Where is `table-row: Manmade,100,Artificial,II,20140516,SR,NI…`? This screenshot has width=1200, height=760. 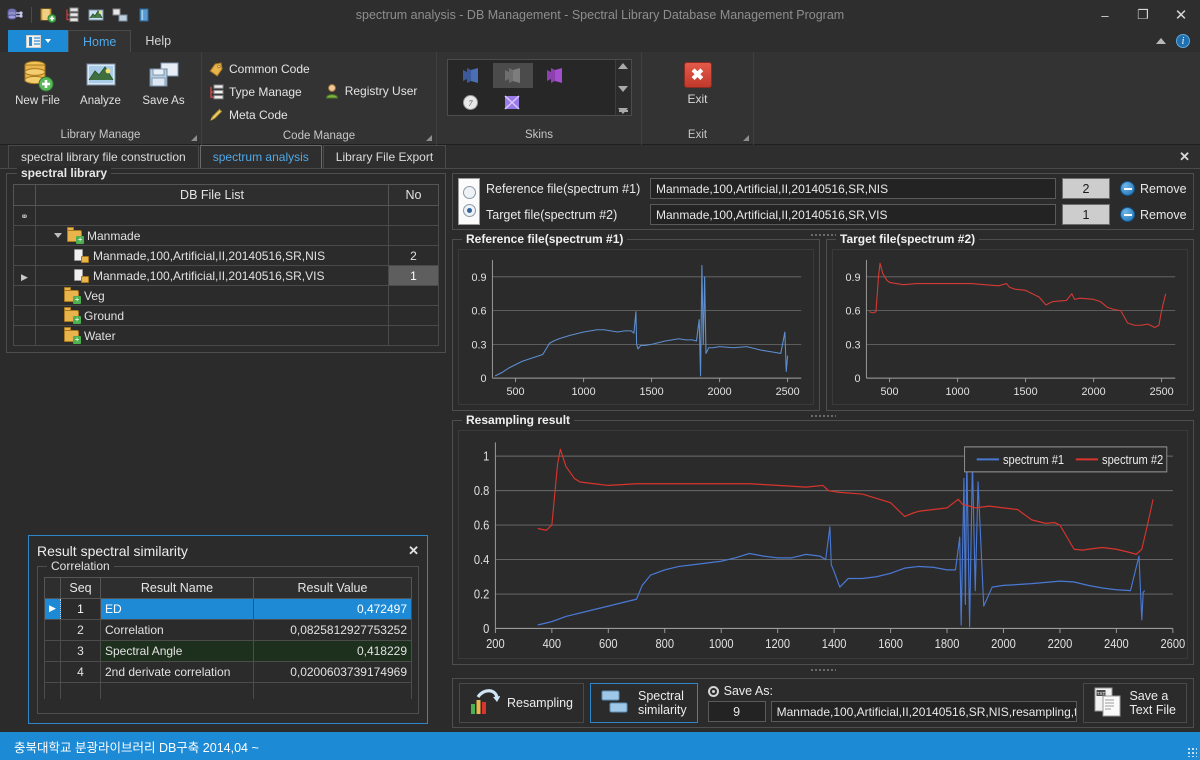
table-row: Manmade,100,Artificial,II,20140516,SR,NI… is located at coordinates (226, 255).